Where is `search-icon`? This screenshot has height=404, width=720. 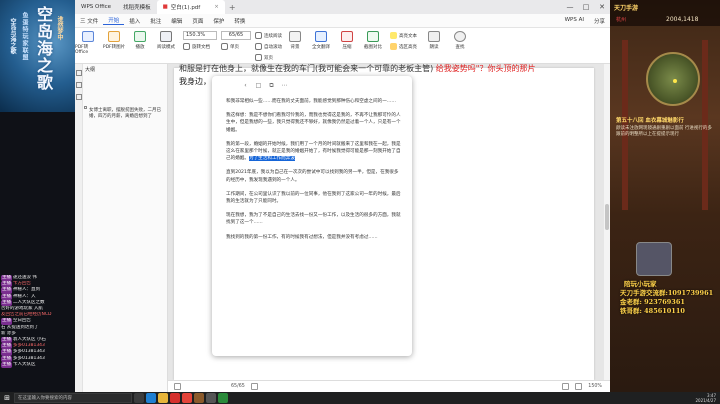 search-icon is located at coordinates (460, 36).